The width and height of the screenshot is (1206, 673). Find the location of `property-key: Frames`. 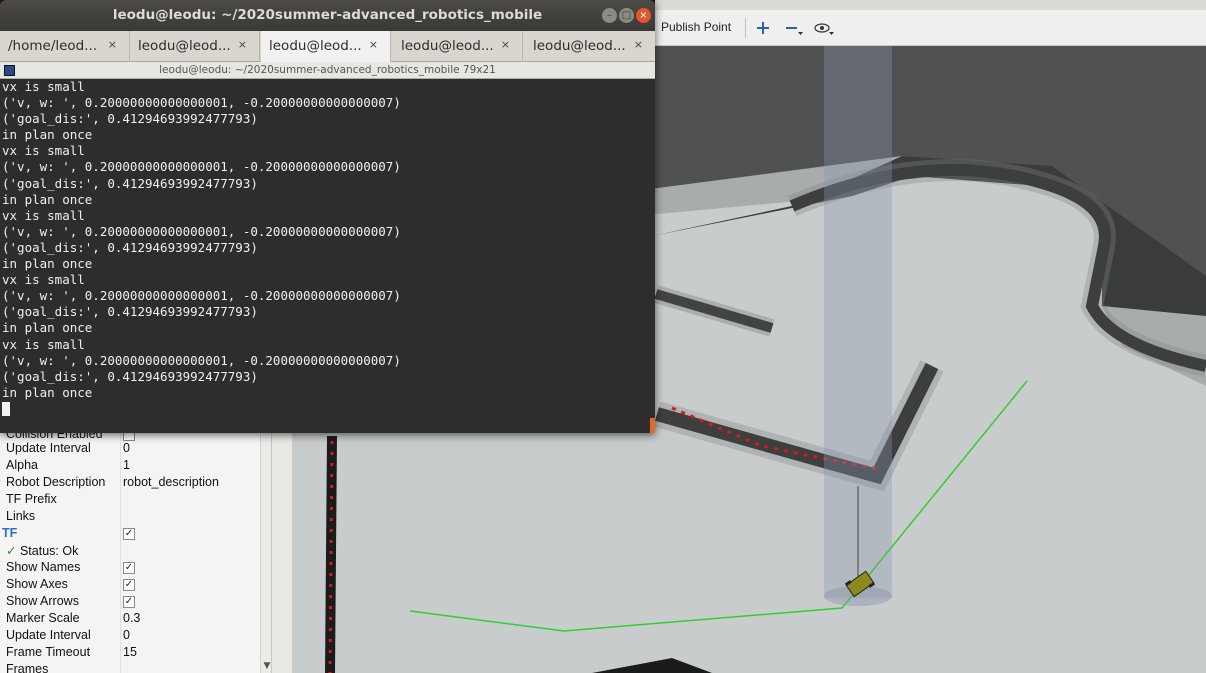

property-key: Frames is located at coordinates (27, 667).